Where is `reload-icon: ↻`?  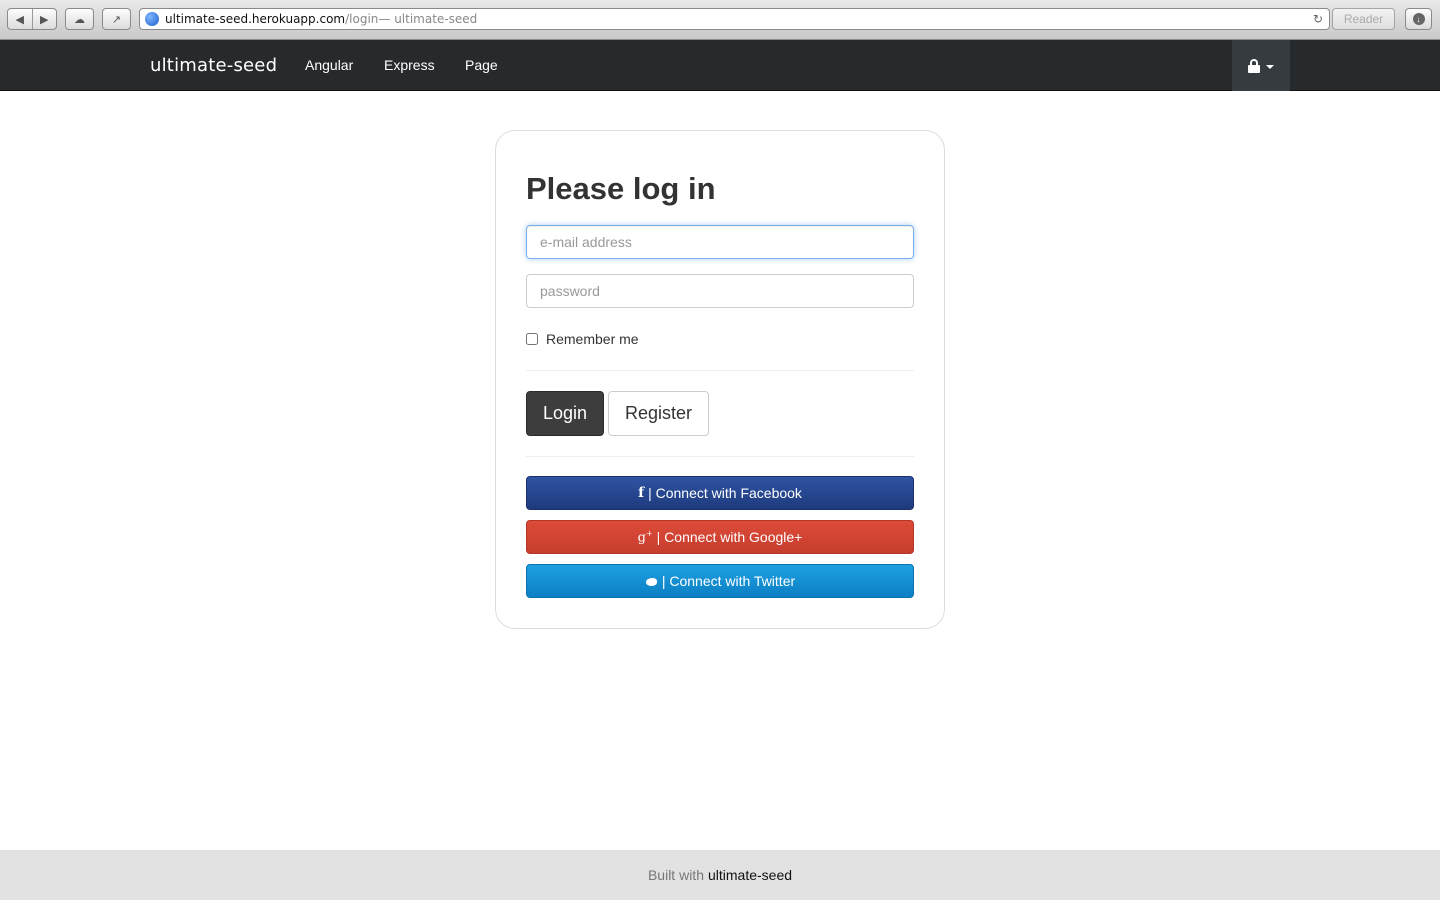 reload-icon: ↻ is located at coordinates (1318, 19).